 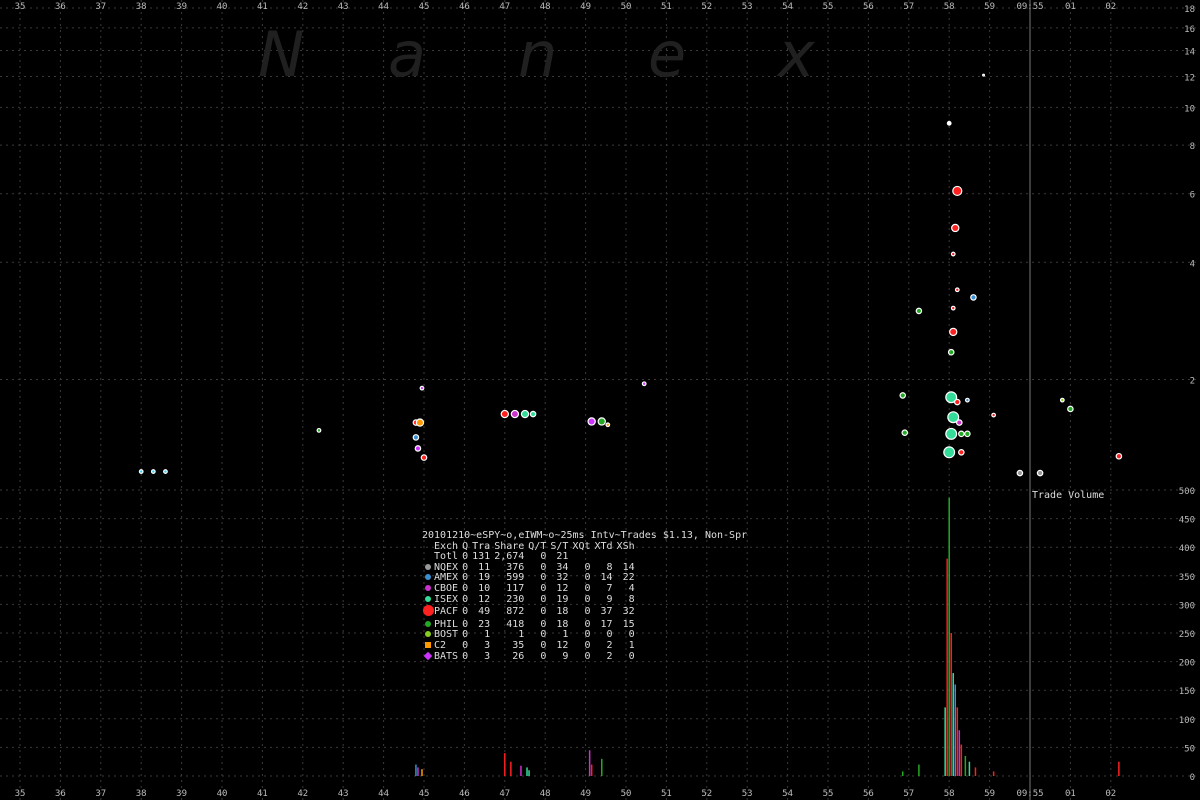 I want to click on volume-tick: 250, so click(x=1187, y=635).